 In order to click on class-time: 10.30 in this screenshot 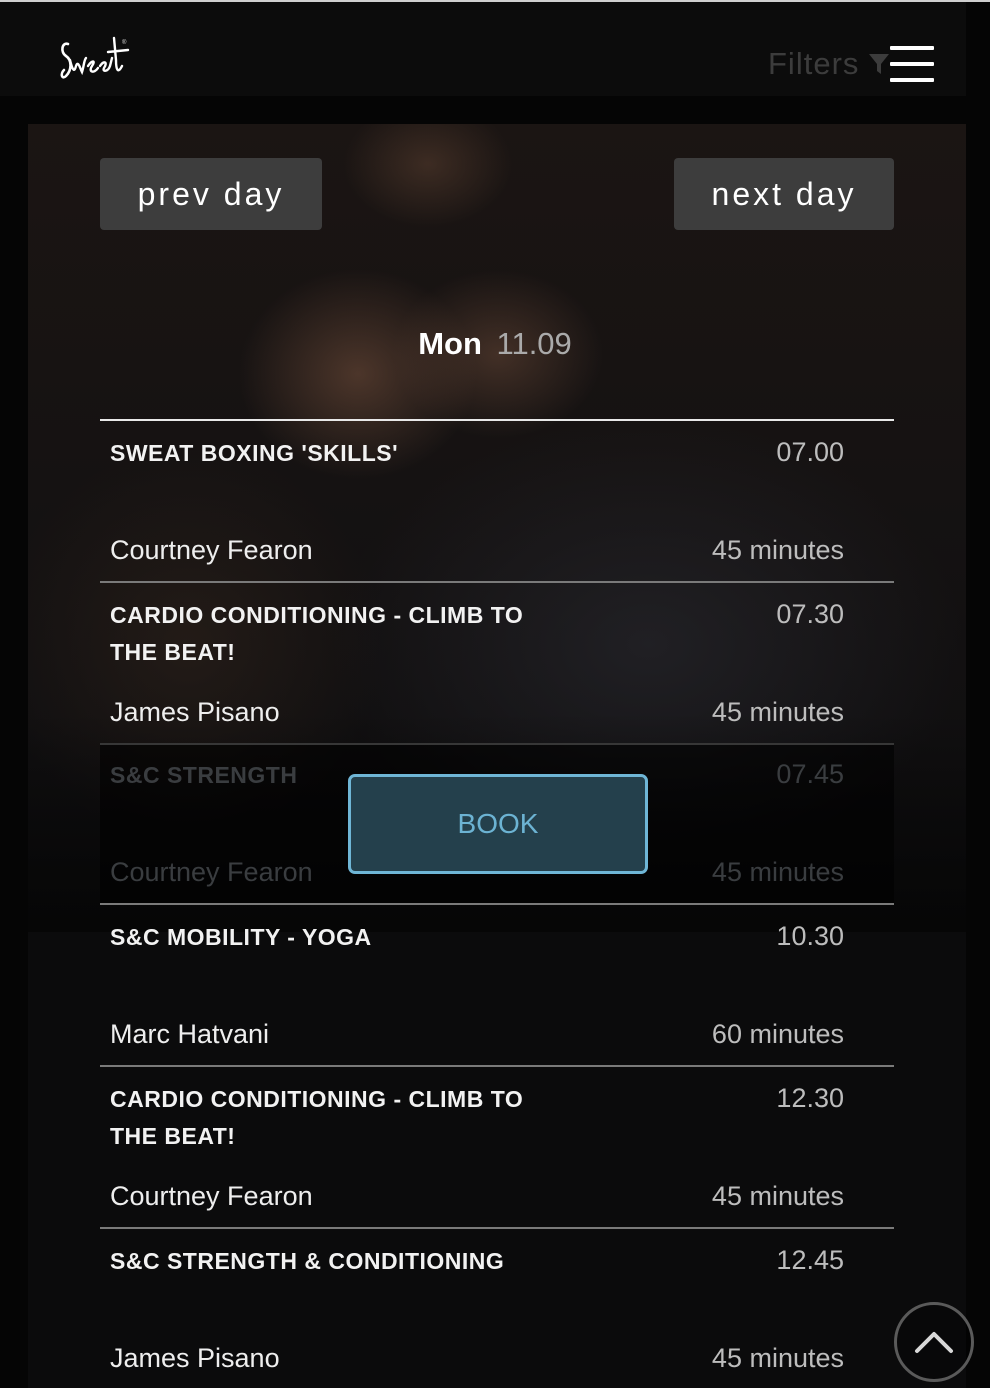, I will do `click(810, 936)`.